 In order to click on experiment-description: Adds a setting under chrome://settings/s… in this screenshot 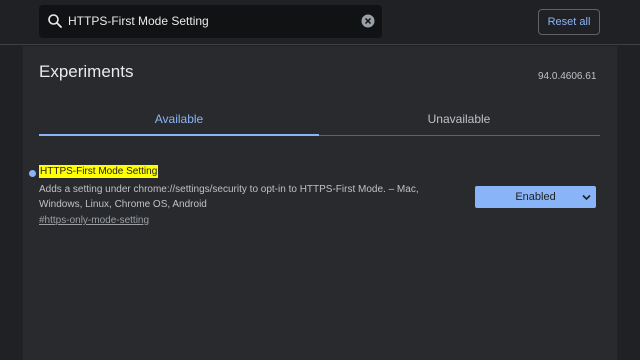, I will do `click(229, 197)`.